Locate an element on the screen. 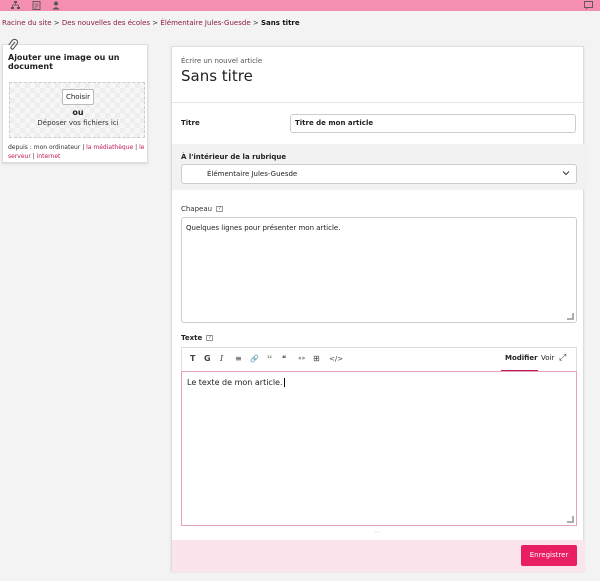 Image resolution: width=600 pixels, height=581 pixels. sitemap-icon is located at coordinates (15, 5).